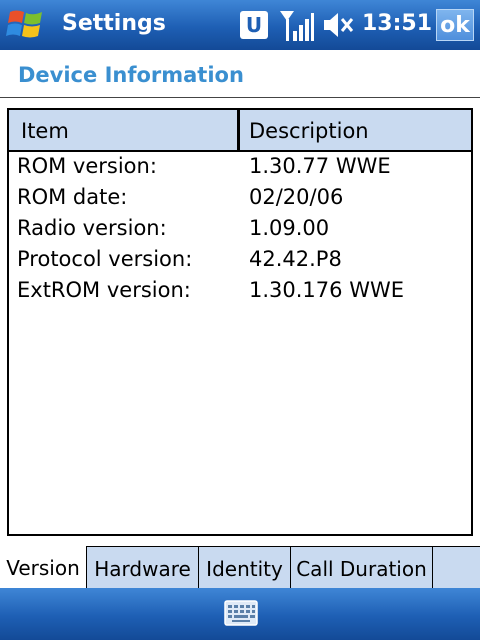 This screenshot has height=640, width=480. What do you see at coordinates (92, 228) in the screenshot?
I see `item-label: Radio version:` at bounding box center [92, 228].